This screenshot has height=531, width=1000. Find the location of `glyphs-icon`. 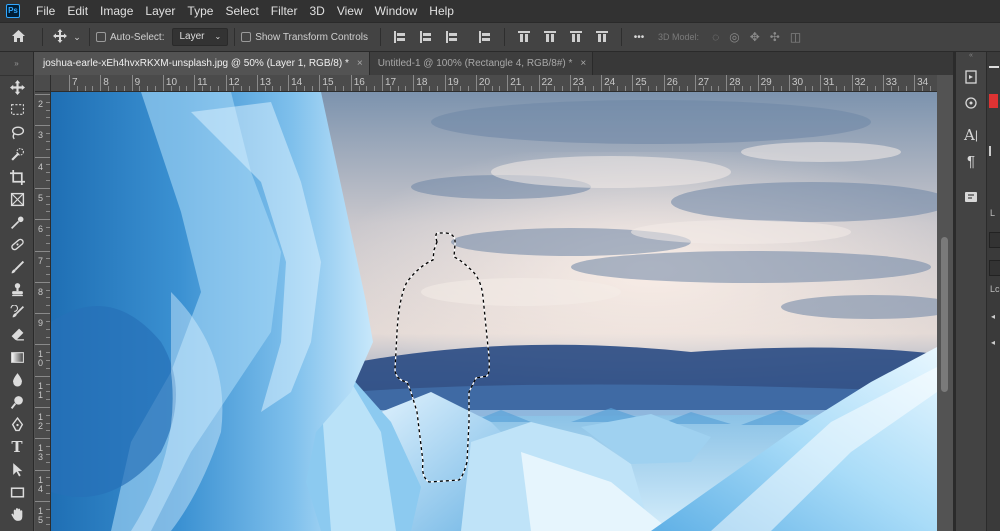

glyphs-icon is located at coordinates (971, 197).